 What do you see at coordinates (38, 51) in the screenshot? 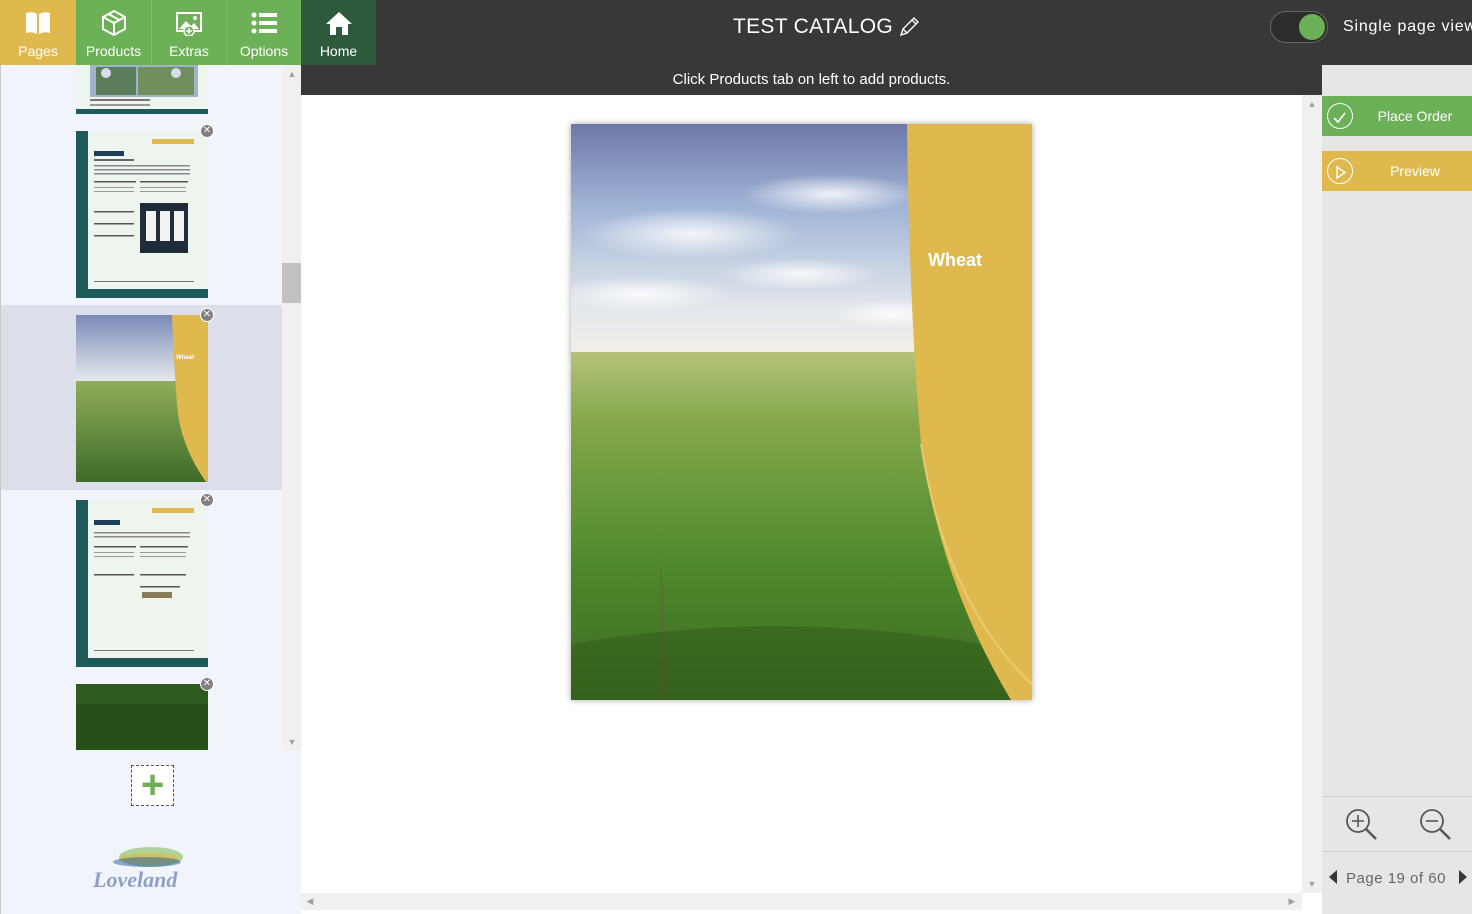
I see `tab-pages-label: Pages` at bounding box center [38, 51].